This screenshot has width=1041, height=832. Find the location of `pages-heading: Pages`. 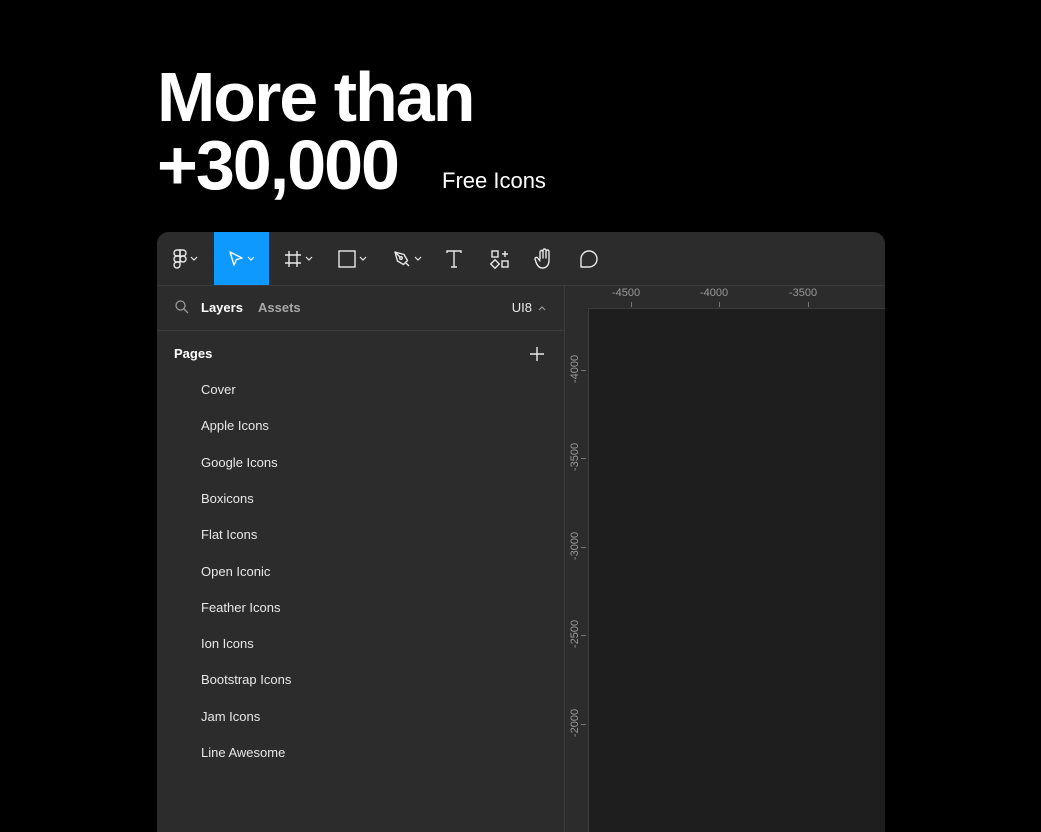

pages-heading: Pages is located at coordinates (193, 353).